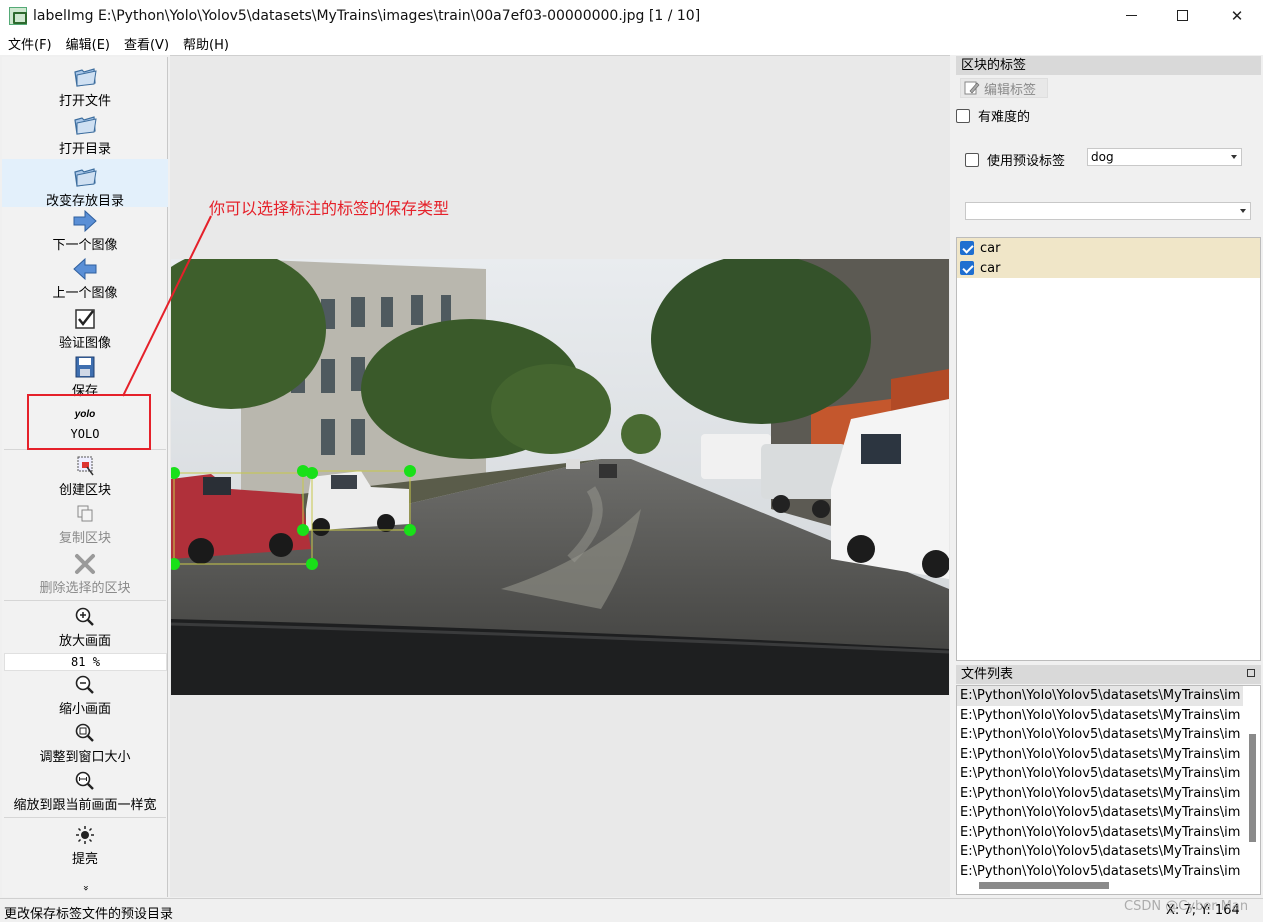 This screenshot has width=1263, height=922. I want to click on edit-label-button: 编辑标签, so click(1004, 88).